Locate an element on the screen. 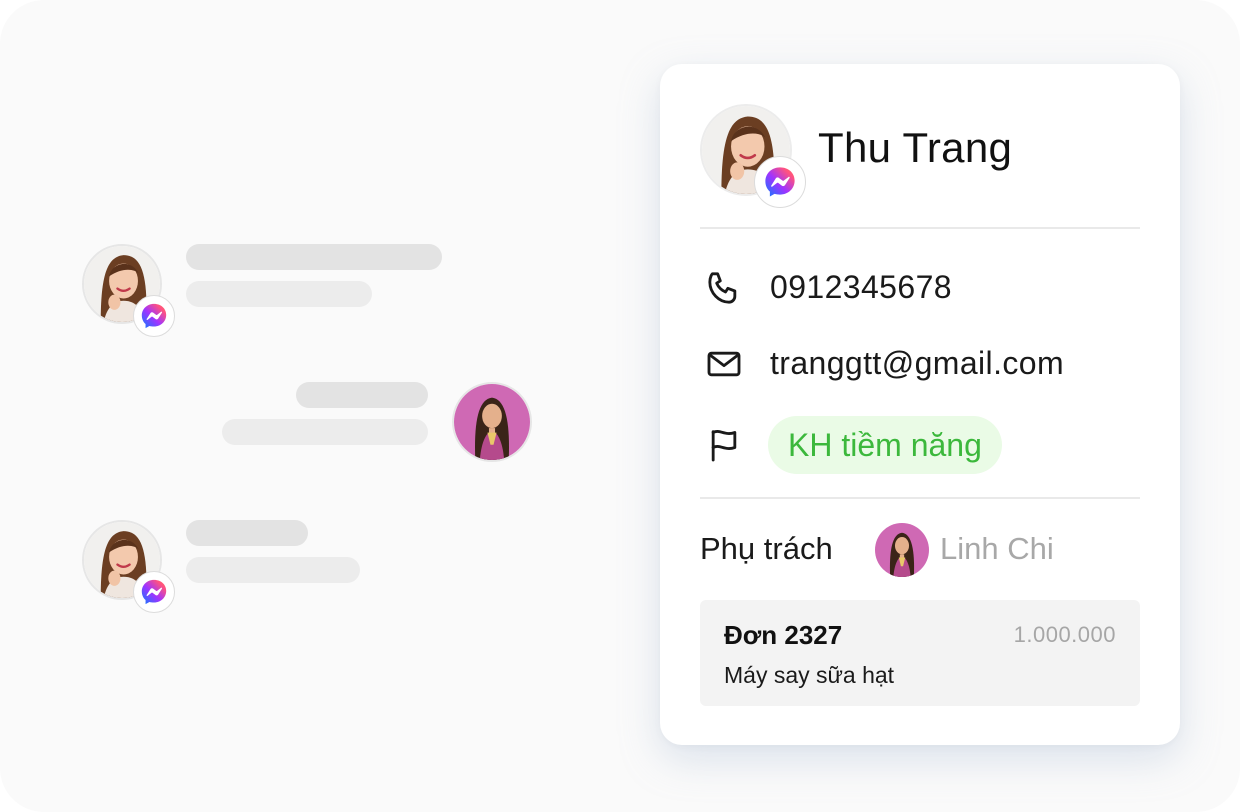 The image size is (1240, 812). assignee-avatar is located at coordinates (902, 550).